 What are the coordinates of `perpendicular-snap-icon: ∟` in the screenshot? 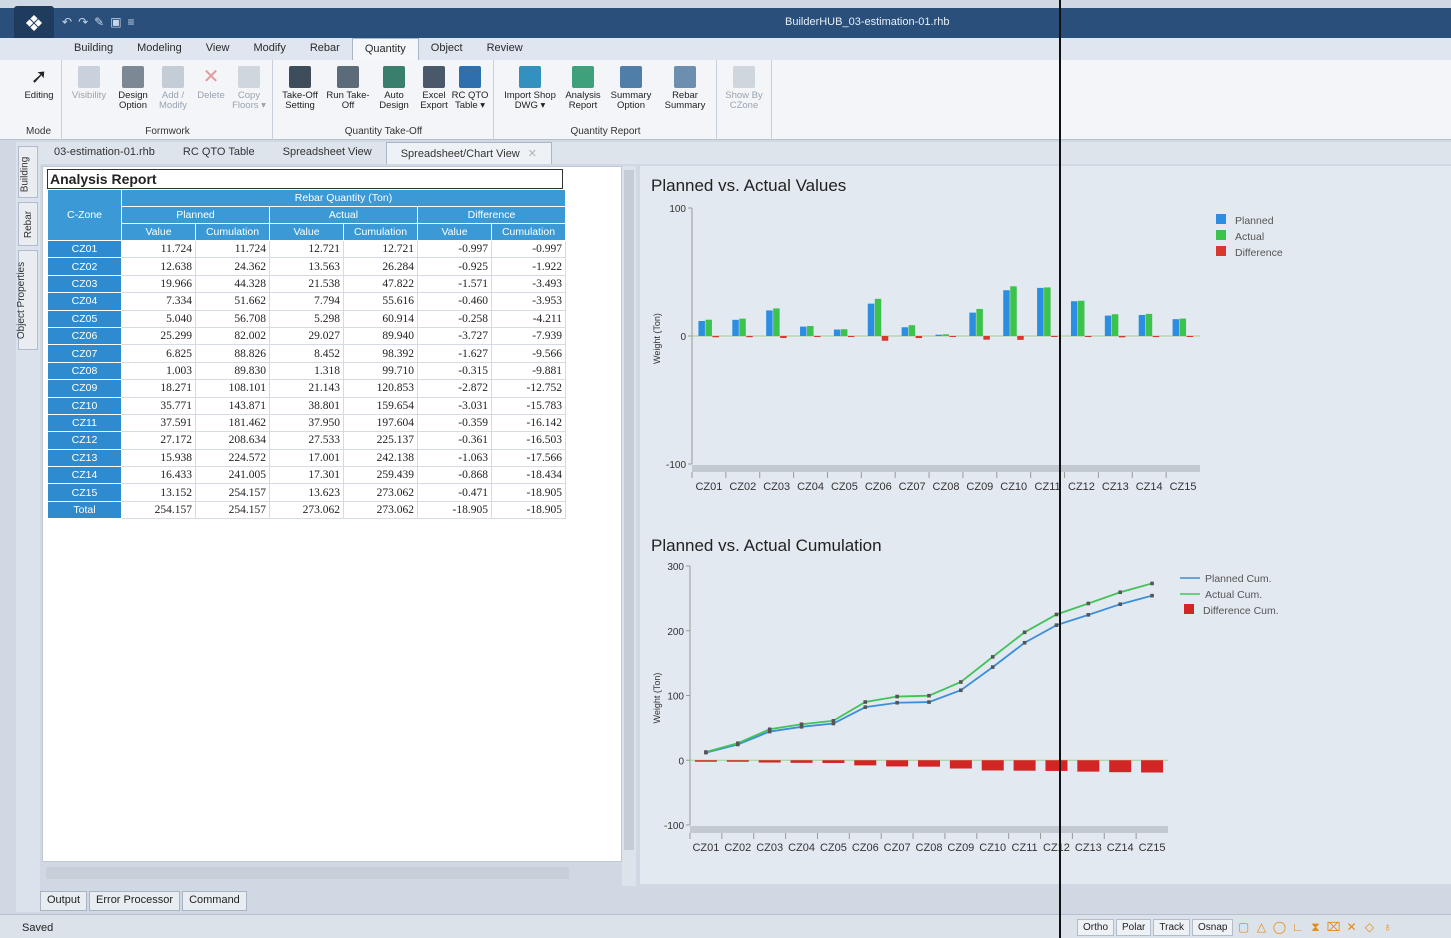 It's located at (1297, 927).